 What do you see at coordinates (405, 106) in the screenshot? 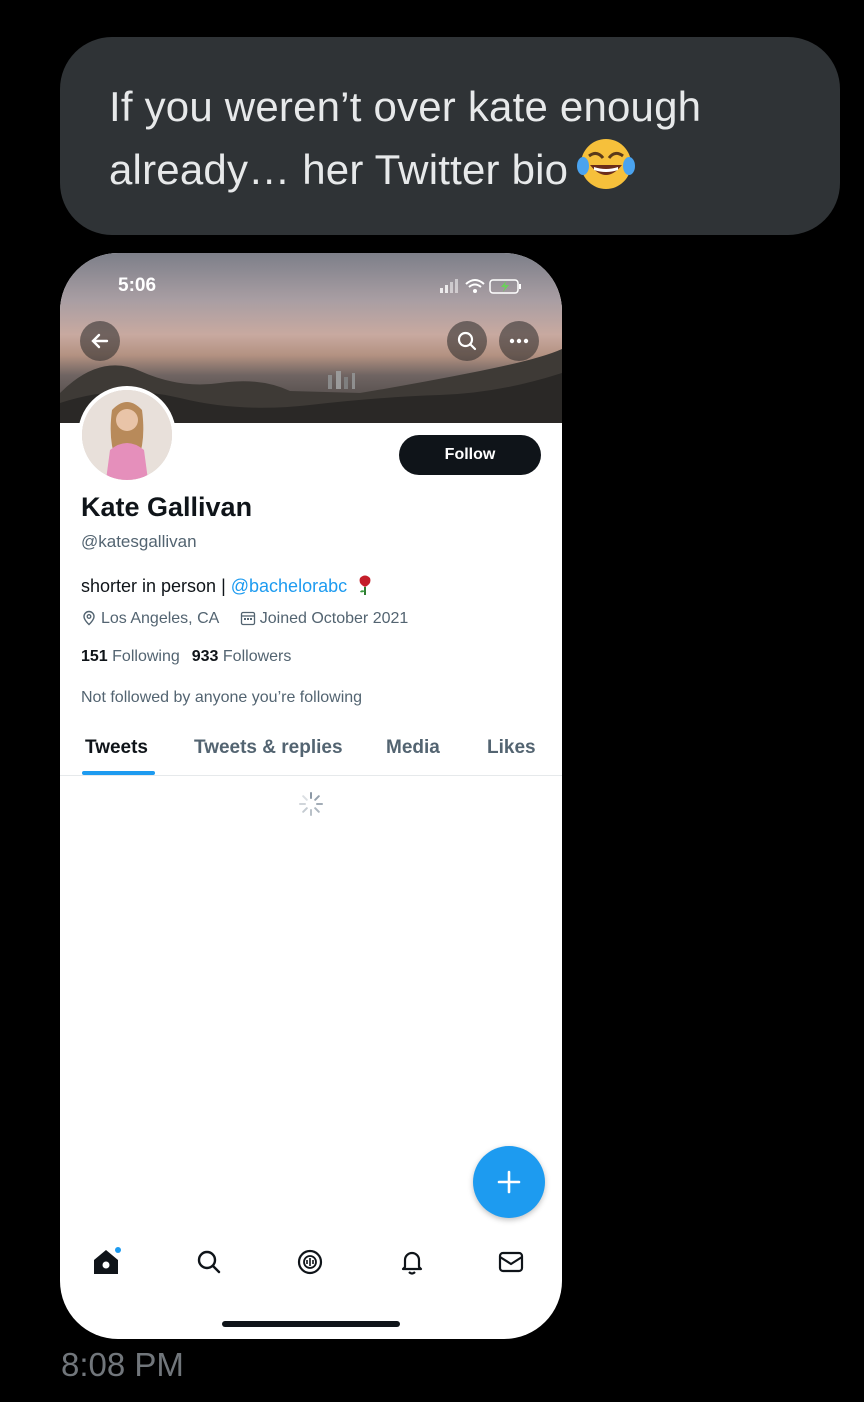
I see `message-line-1: If you weren’t over kate enough` at bounding box center [405, 106].